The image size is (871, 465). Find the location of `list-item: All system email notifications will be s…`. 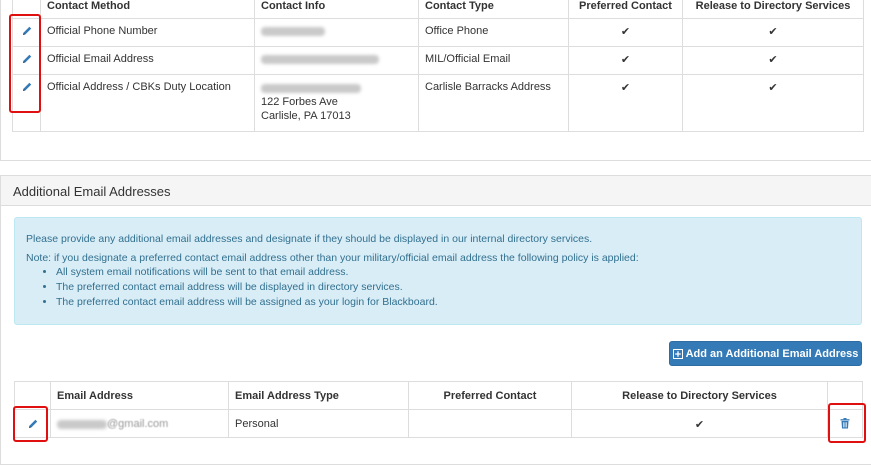

list-item: All system email notifications will be s… is located at coordinates (453, 272).